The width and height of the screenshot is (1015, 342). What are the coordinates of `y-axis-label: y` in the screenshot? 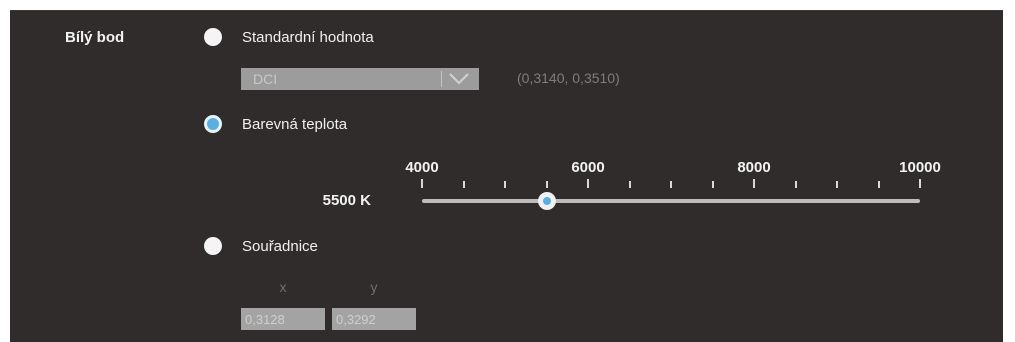 It's located at (374, 287).